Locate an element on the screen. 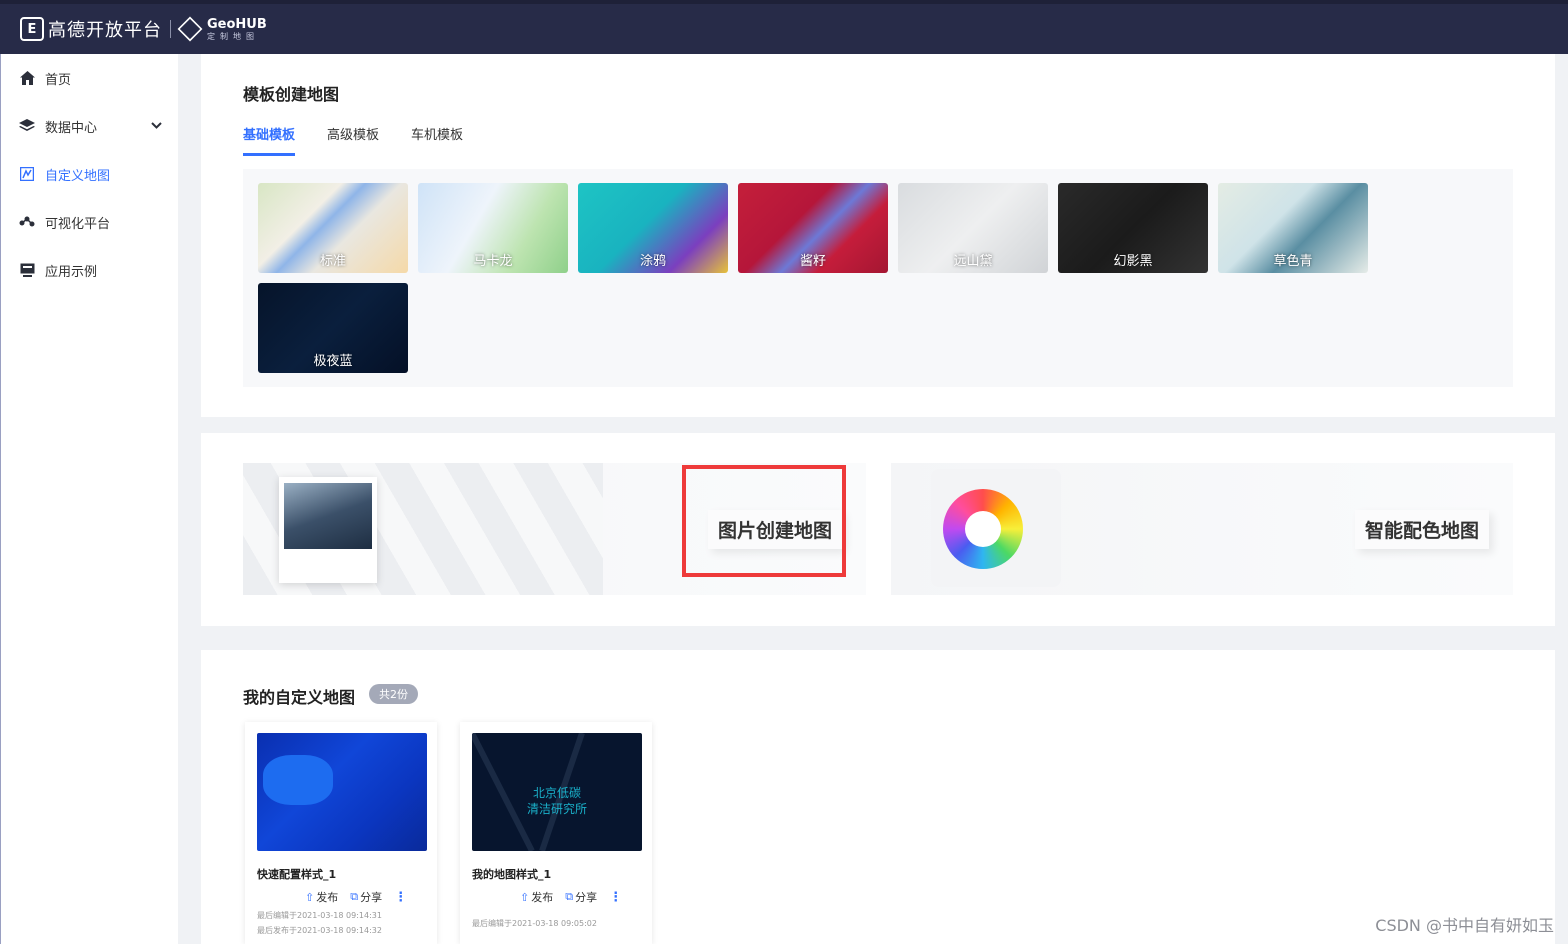 The width and height of the screenshot is (1568, 944). geohub-title: GeoHUB is located at coordinates (237, 24).